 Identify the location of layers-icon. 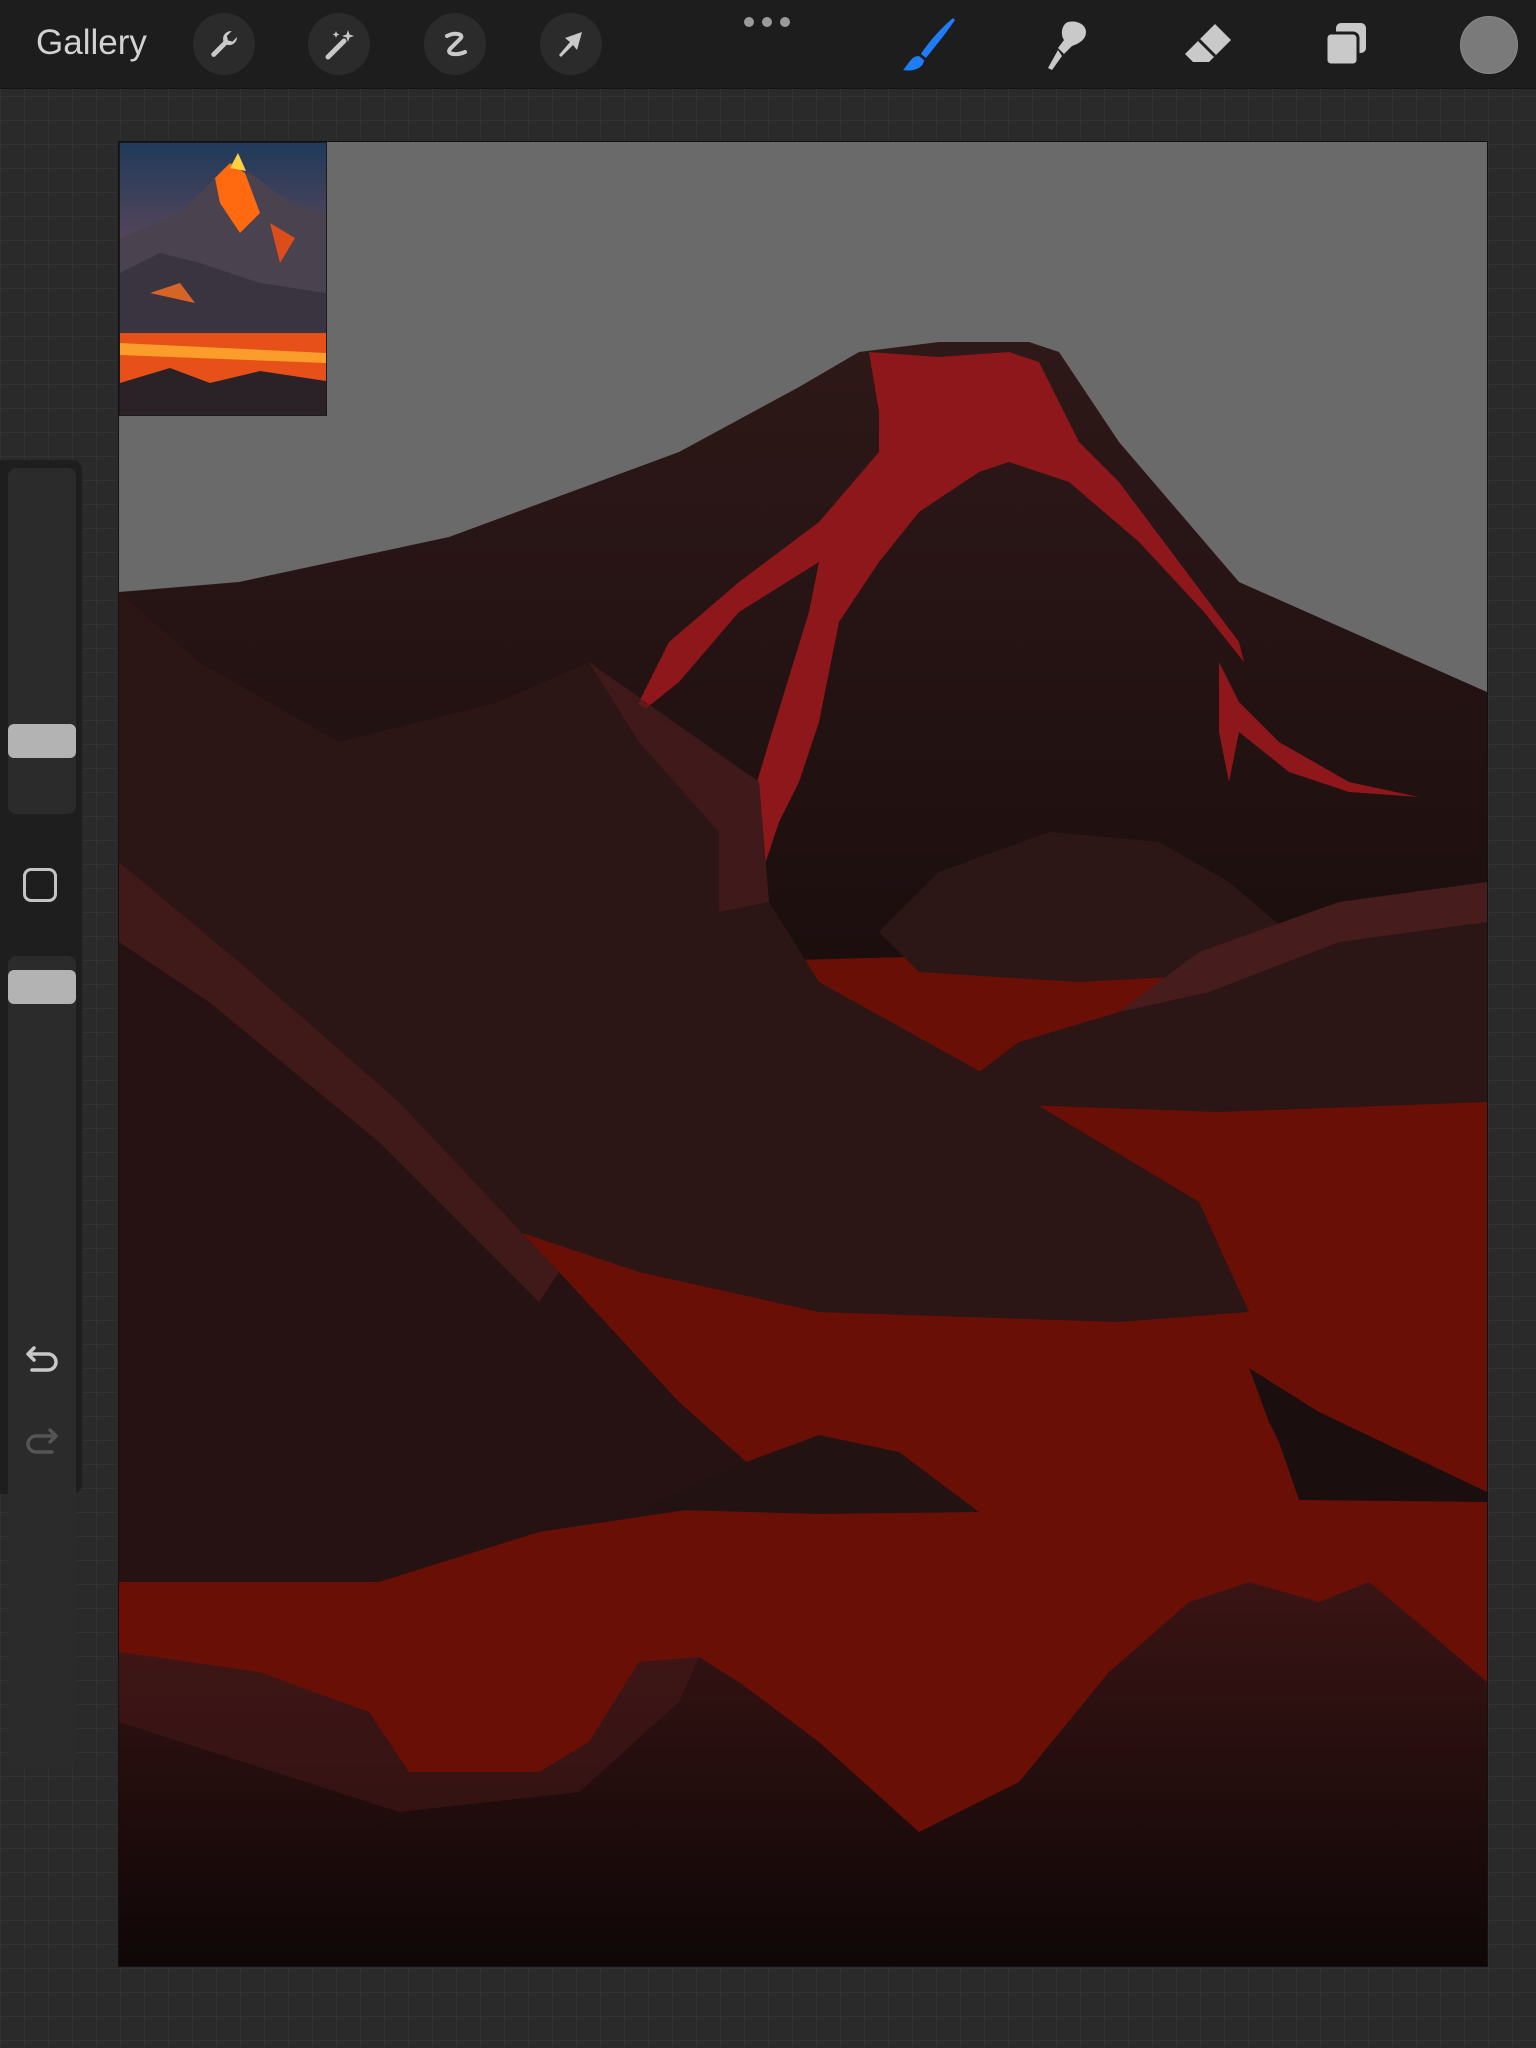
(1345, 45).